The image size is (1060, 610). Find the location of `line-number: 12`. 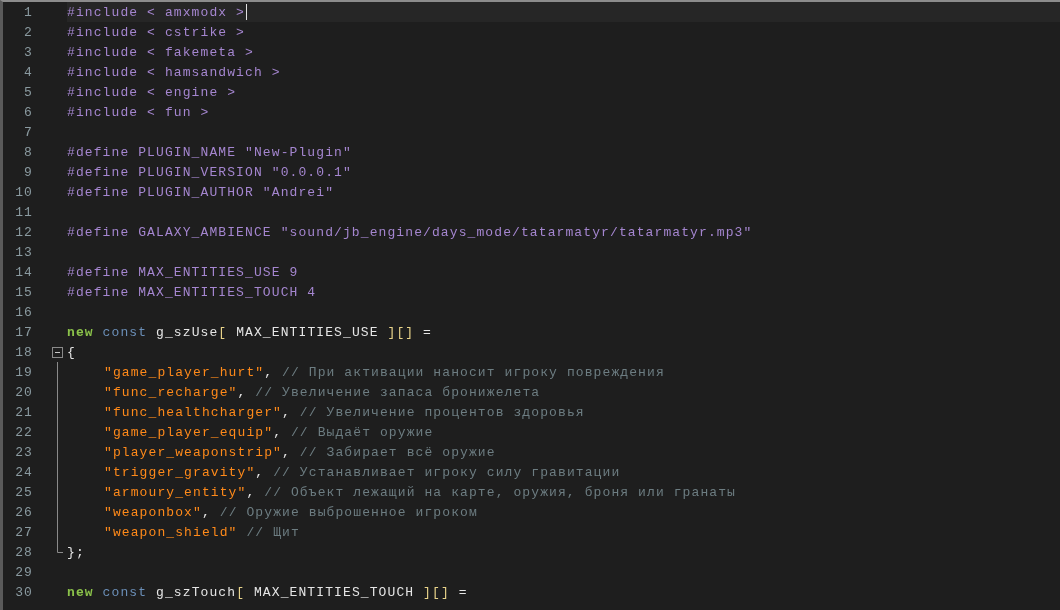

line-number: 12 is located at coordinates (23, 232).